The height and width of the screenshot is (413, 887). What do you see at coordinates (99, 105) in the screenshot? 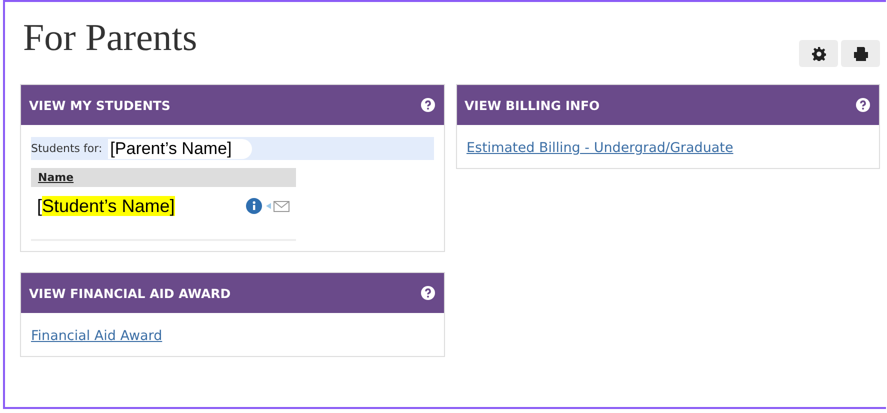
I see `panel-title: VIEW MY STUDENTS` at bounding box center [99, 105].